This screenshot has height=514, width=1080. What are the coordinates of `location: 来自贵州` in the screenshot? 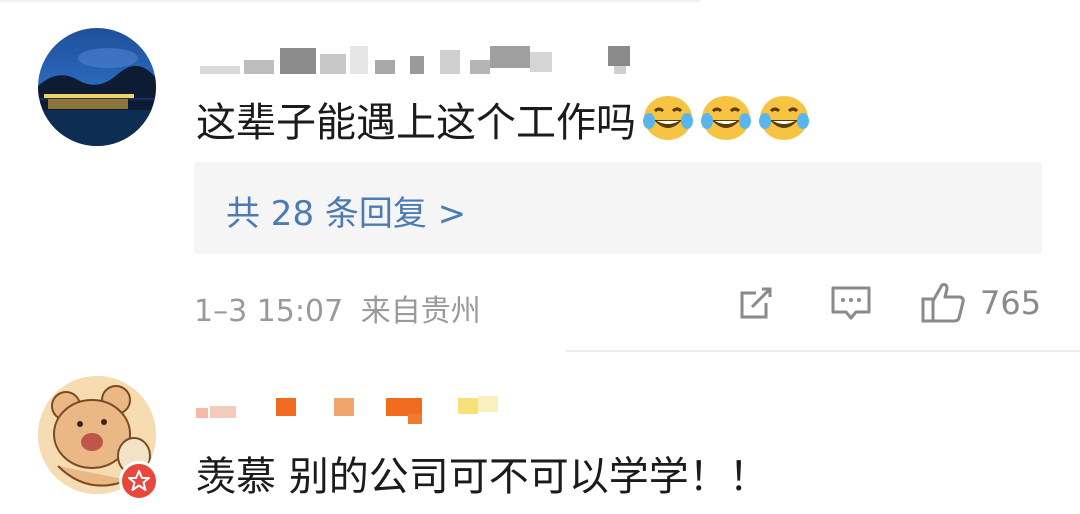 It's located at (420, 311).